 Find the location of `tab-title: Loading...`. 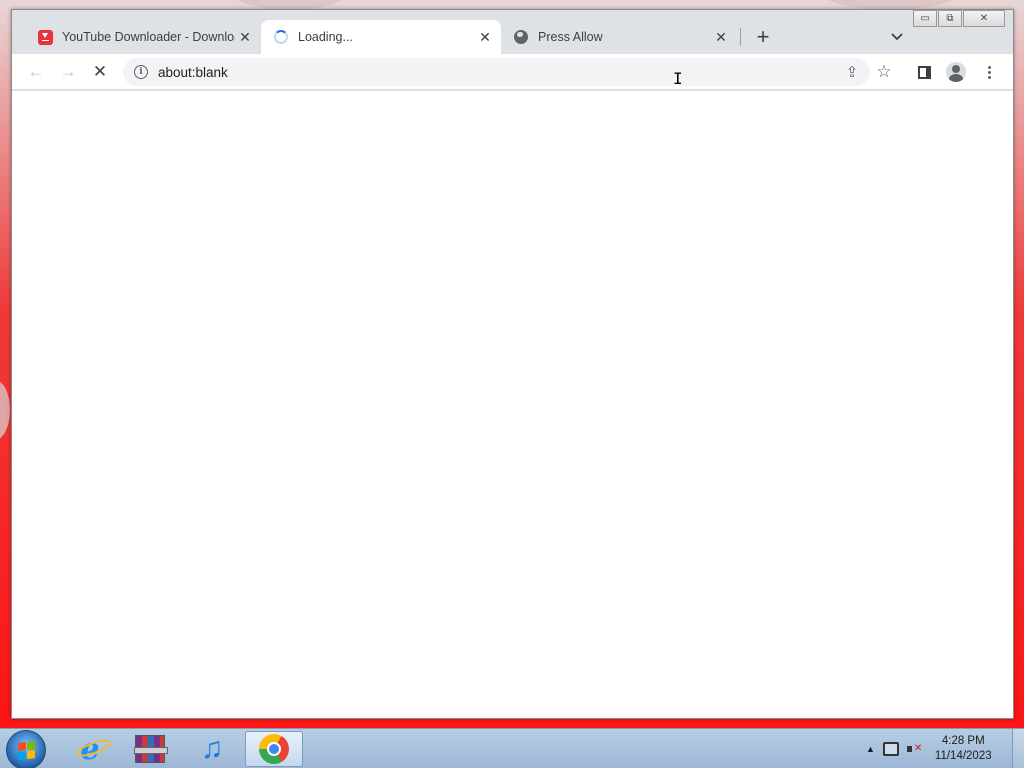

tab-title: Loading... is located at coordinates (325, 37).